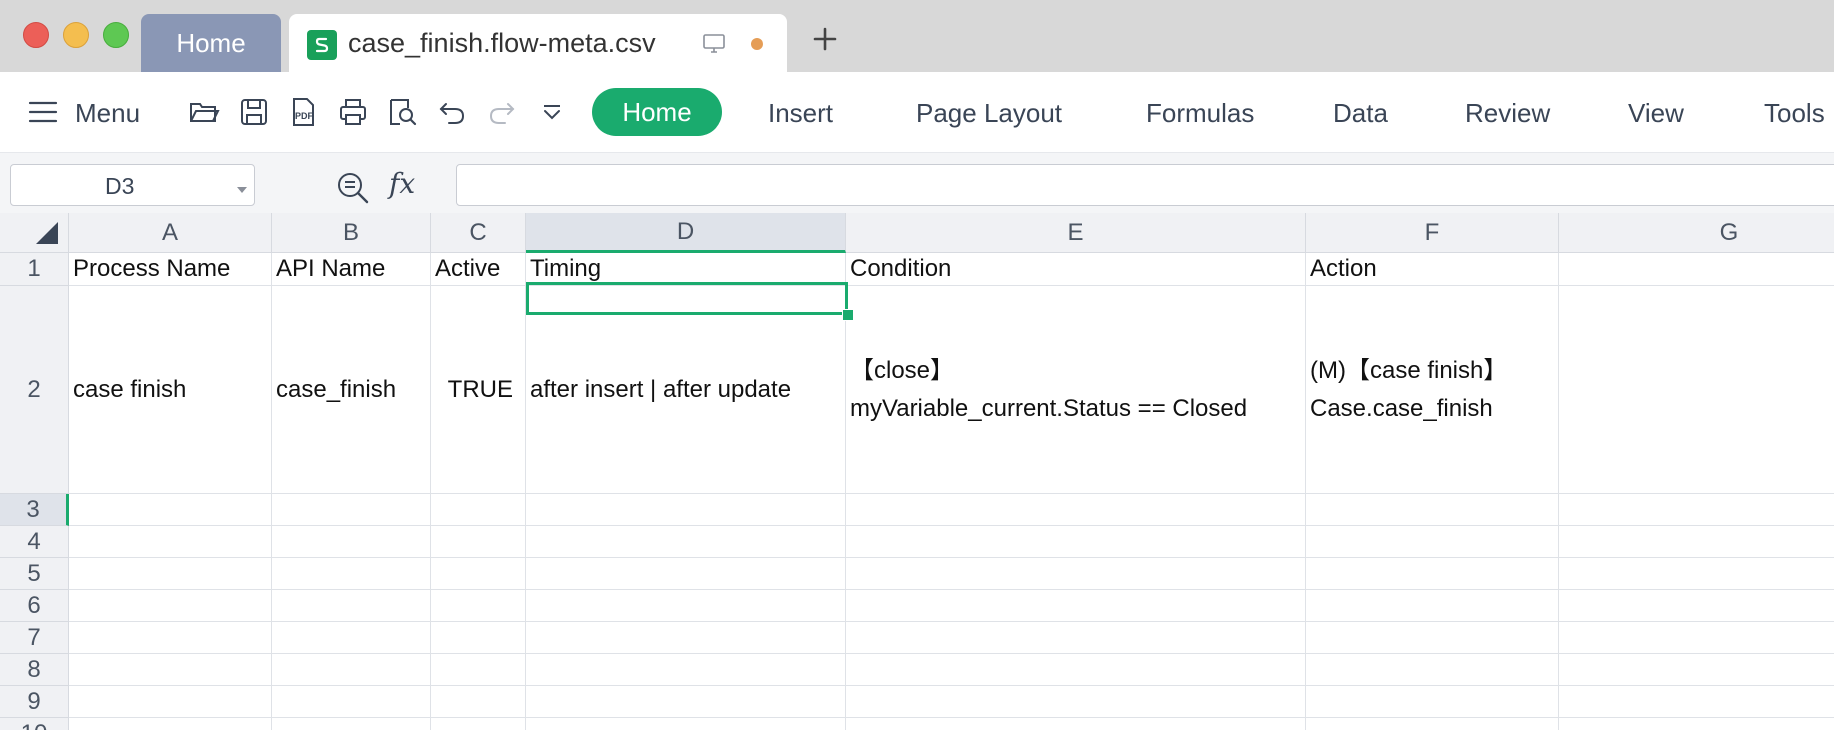 The width and height of the screenshot is (1834, 730). What do you see at coordinates (657, 112) in the screenshot?
I see `ribbon-tab-home: Home` at bounding box center [657, 112].